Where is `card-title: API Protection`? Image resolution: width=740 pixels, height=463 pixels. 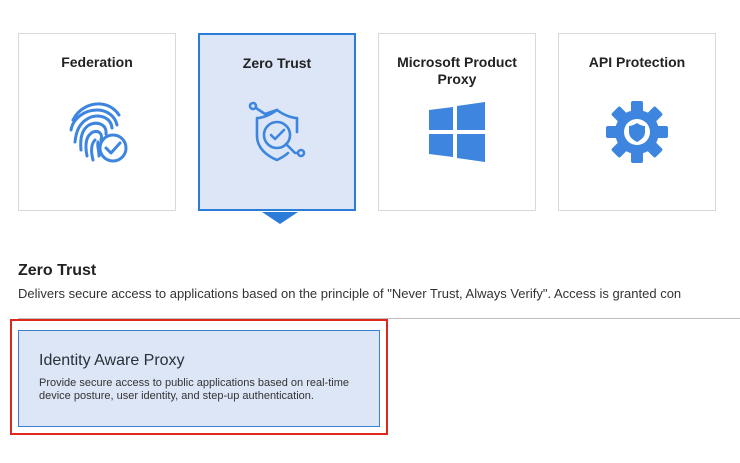 card-title: API Protection is located at coordinates (637, 62).